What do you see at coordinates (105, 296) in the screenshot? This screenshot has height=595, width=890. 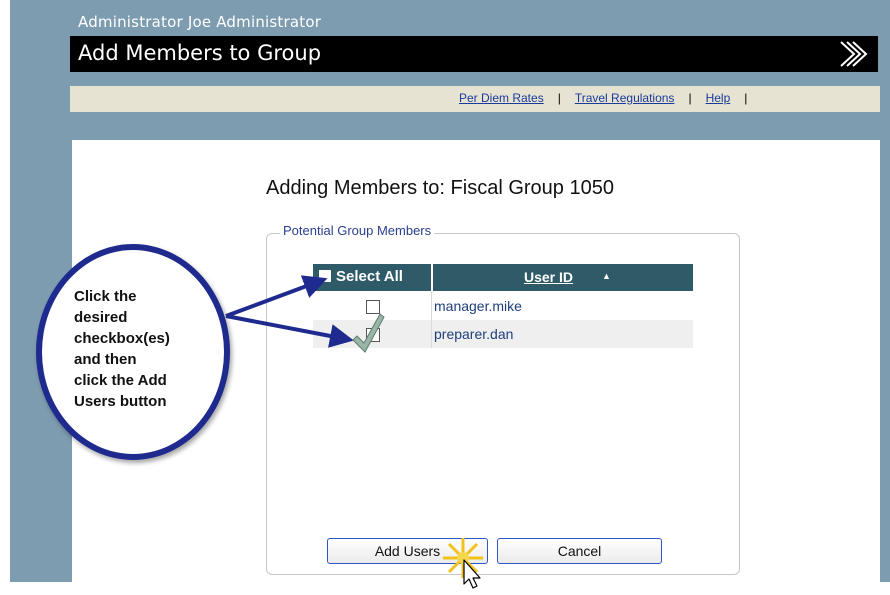 I see `callout-line: Click the` at bounding box center [105, 296].